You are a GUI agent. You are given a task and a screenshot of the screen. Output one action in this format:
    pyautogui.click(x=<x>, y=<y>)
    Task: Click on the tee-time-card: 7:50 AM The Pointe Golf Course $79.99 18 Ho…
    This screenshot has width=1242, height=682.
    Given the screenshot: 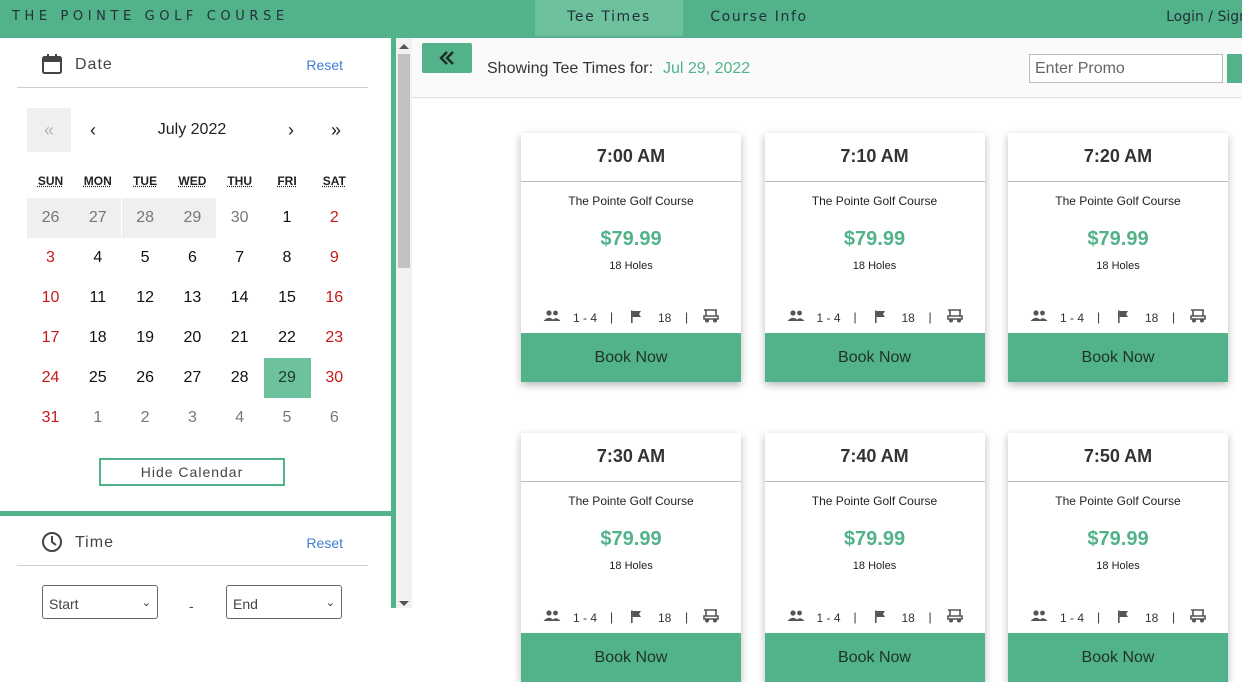 What is the action you would take?
    pyautogui.click(x=1118, y=557)
    